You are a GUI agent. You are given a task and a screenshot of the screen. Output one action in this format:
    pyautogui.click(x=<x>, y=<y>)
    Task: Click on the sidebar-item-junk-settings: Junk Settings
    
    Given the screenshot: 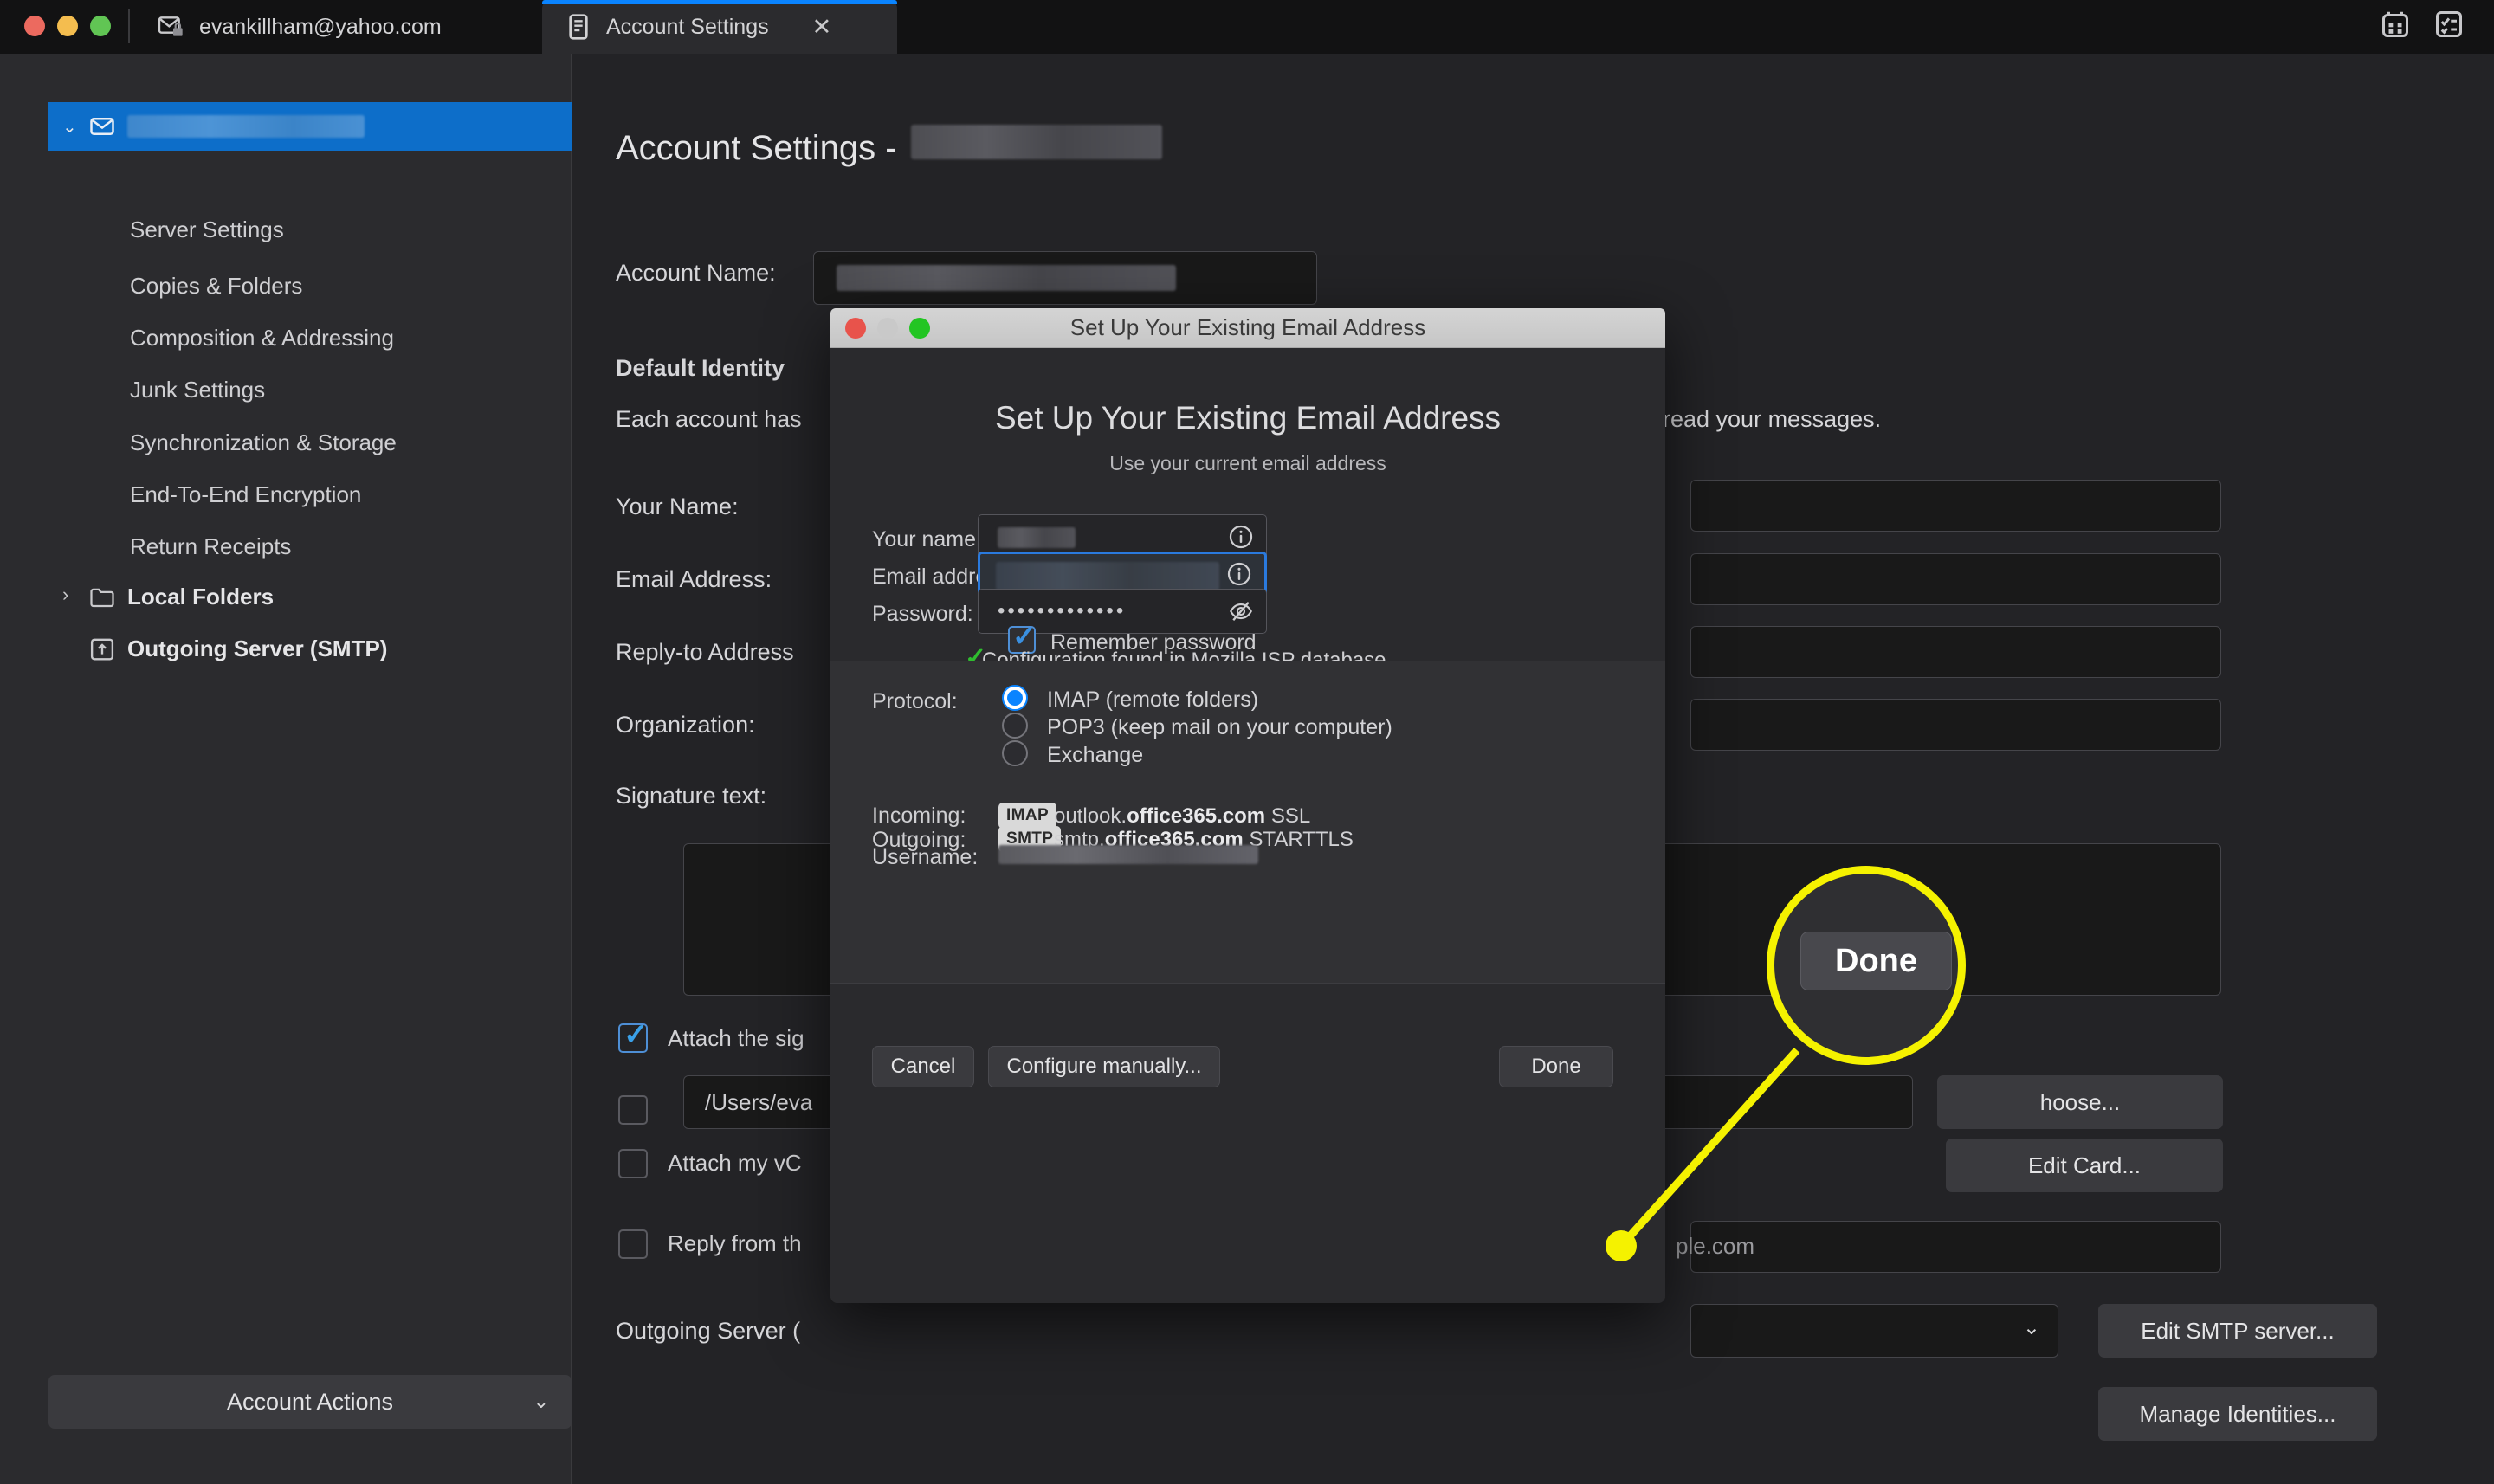 What is the action you would take?
    pyautogui.click(x=197, y=390)
    